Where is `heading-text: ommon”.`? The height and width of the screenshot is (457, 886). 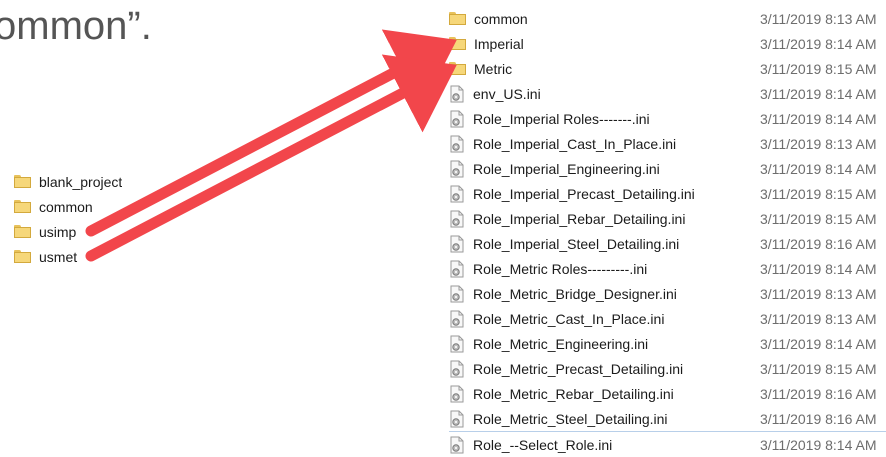
heading-text: ommon”. is located at coordinates (76, 26).